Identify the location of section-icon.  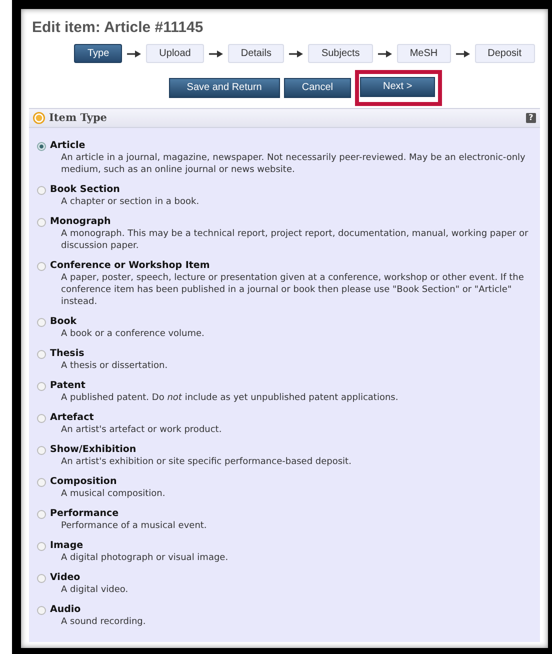
(39, 118).